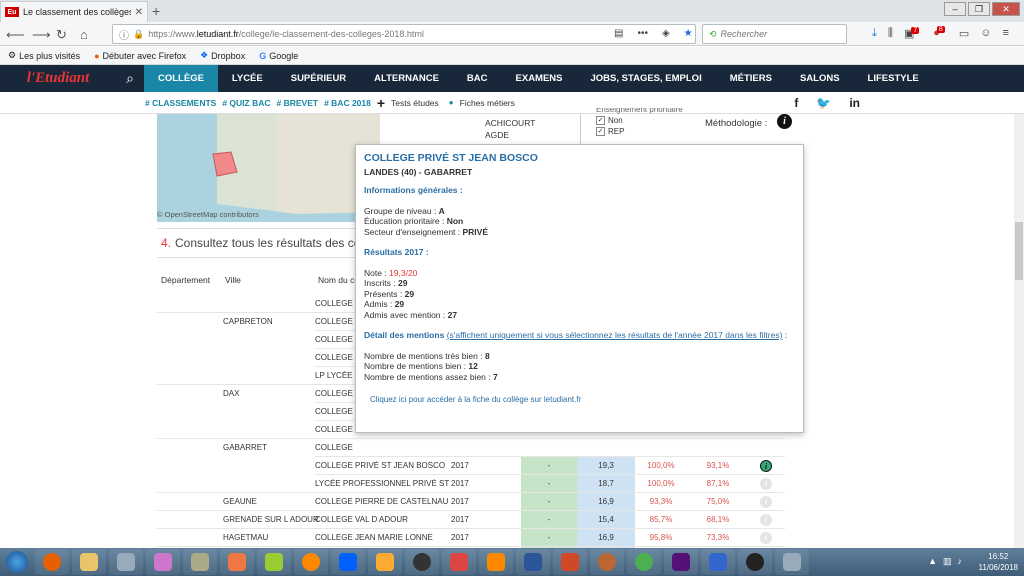  Describe the element at coordinates (348, 562) in the screenshot. I see `taskbar-dropbox` at that location.